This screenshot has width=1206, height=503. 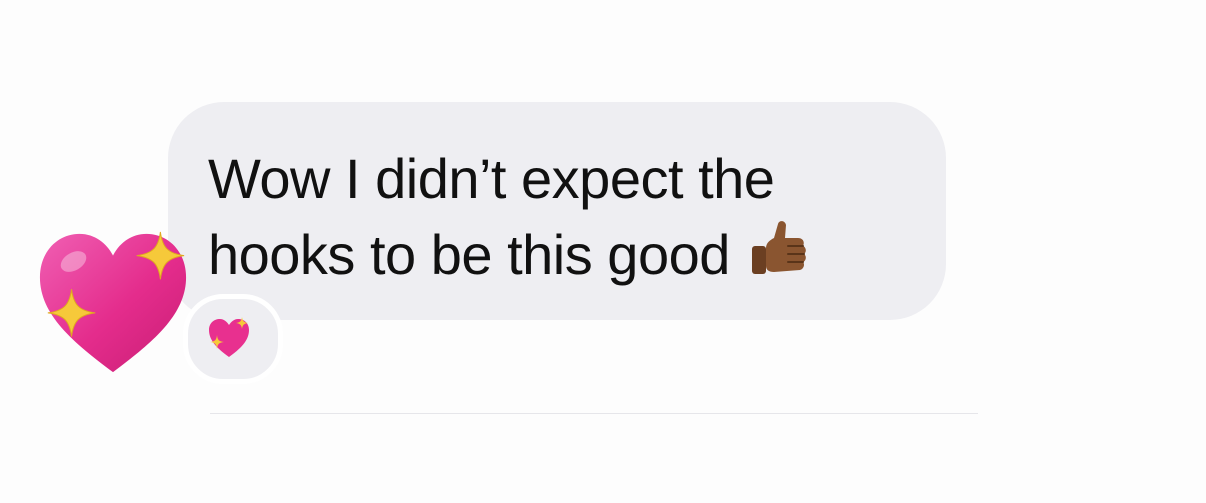 What do you see at coordinates (594, 413) in the screenshot?
I see `thread-divider` at bounding box center [594, 413].